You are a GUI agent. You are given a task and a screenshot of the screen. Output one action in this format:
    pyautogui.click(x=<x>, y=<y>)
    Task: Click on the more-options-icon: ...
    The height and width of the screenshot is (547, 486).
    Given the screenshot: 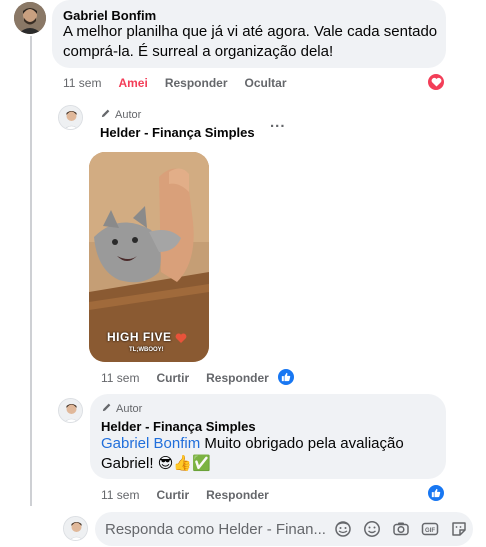 What is the action you would take?
    pyautogui.click(x=278, y=122)
    